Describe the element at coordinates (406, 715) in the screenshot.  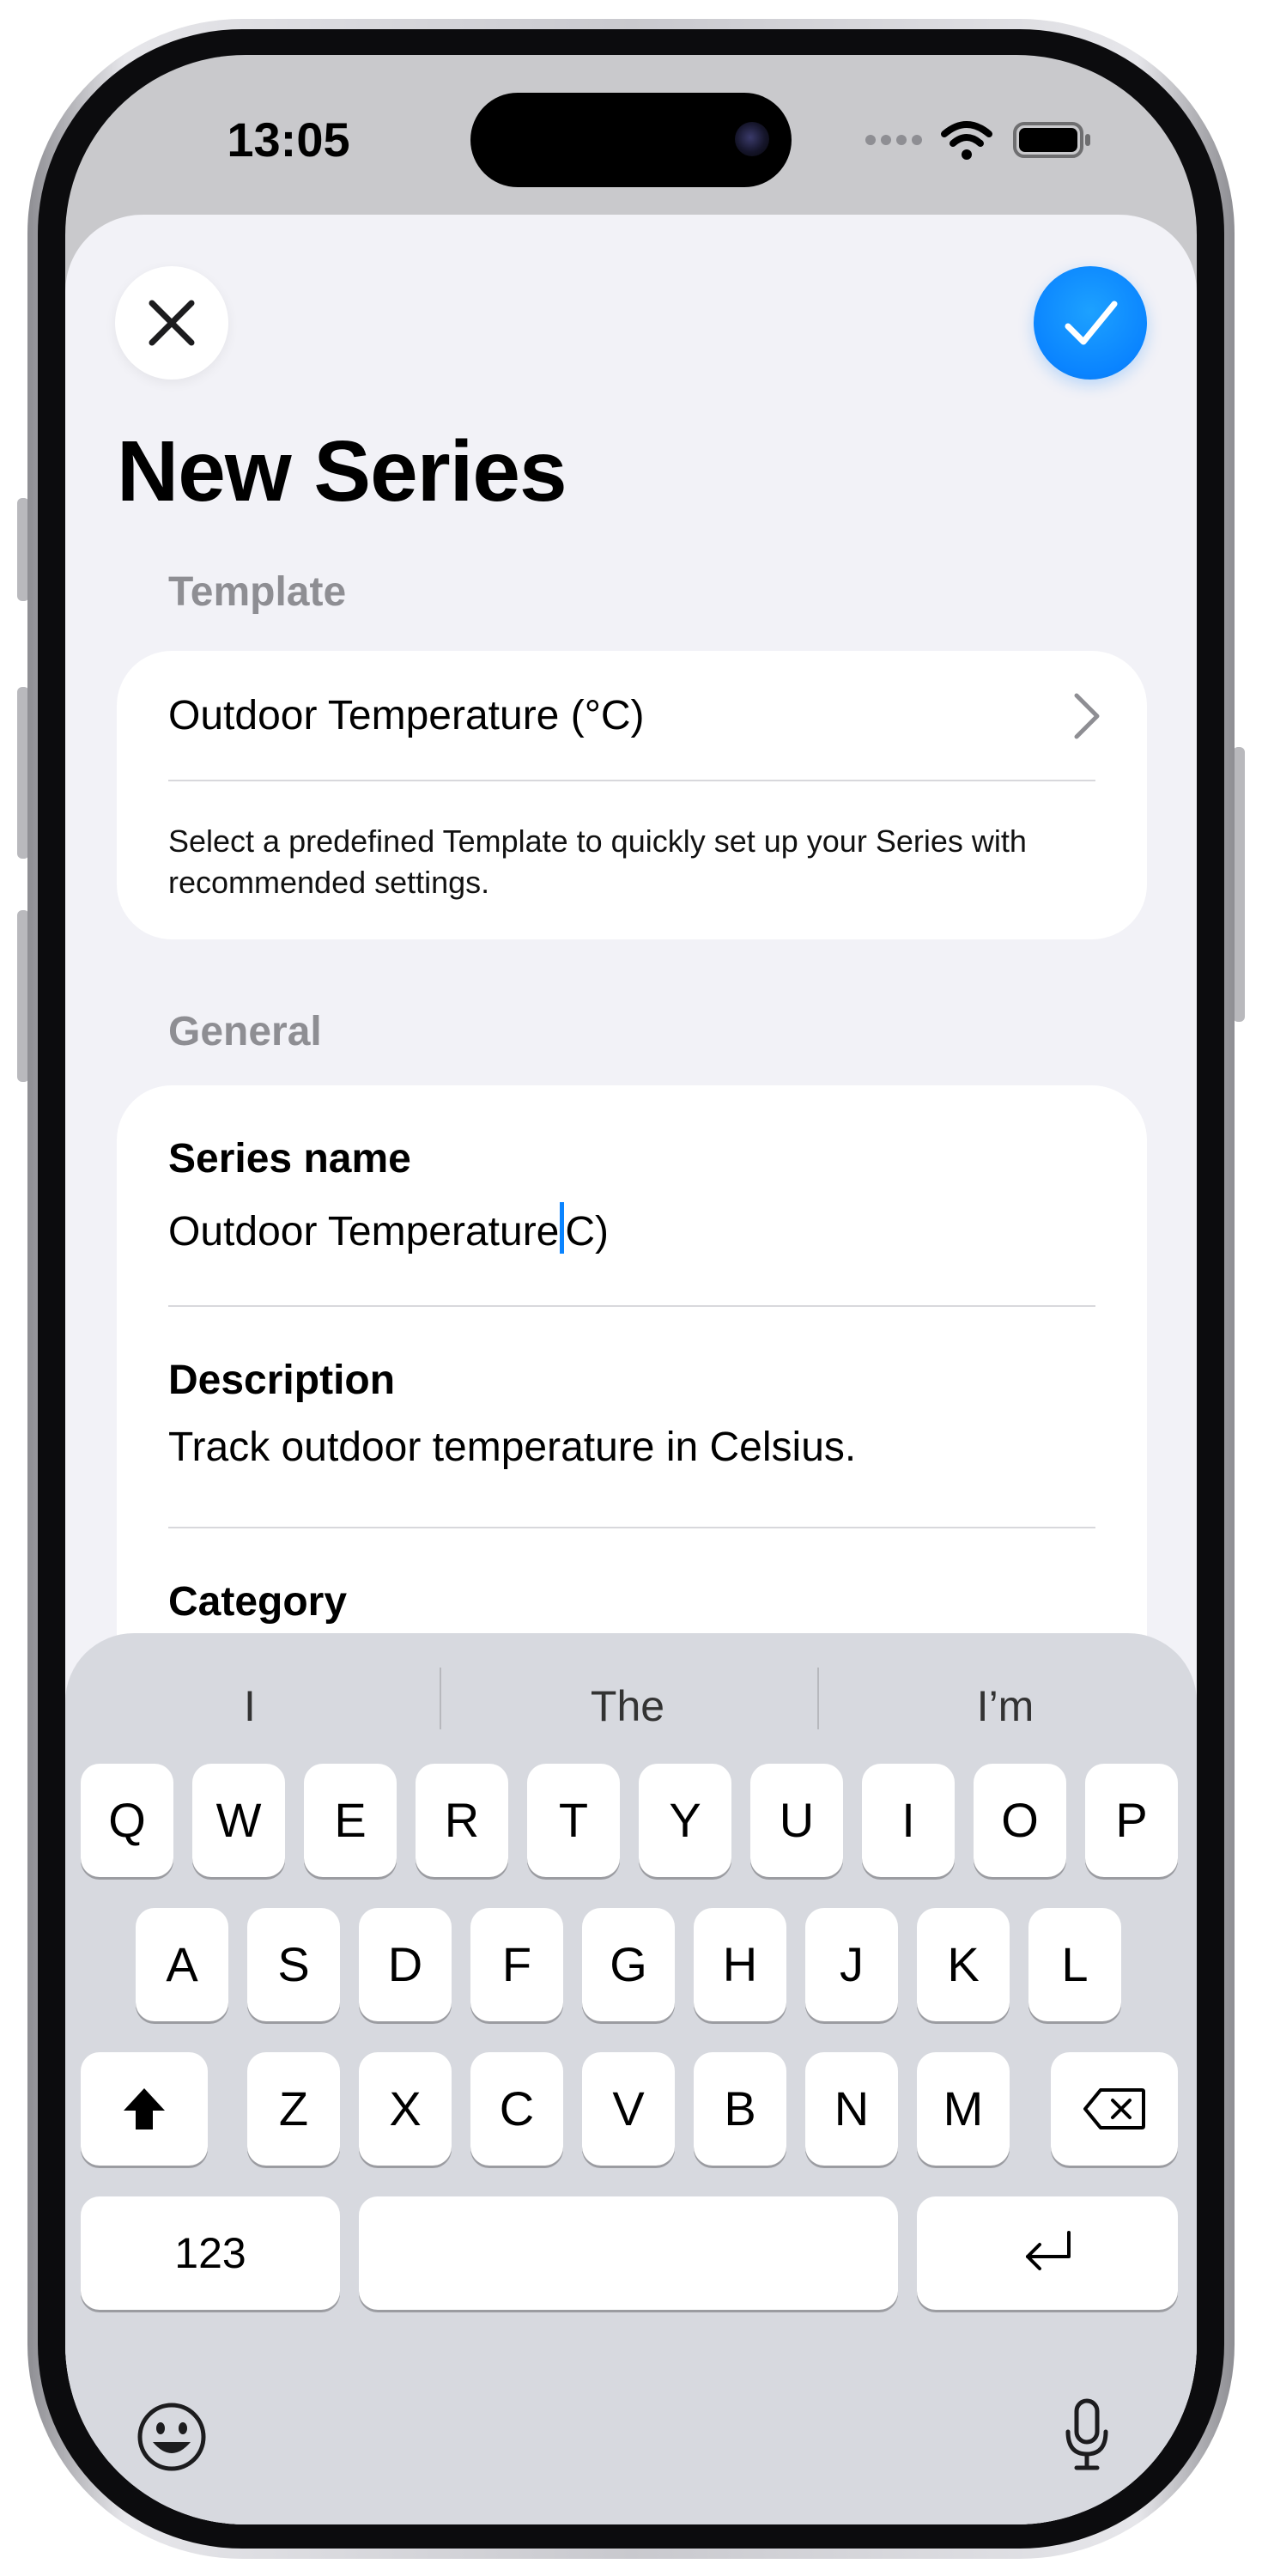
I see `template-selected-value: Outdoor Temperature (°C)` at that location.